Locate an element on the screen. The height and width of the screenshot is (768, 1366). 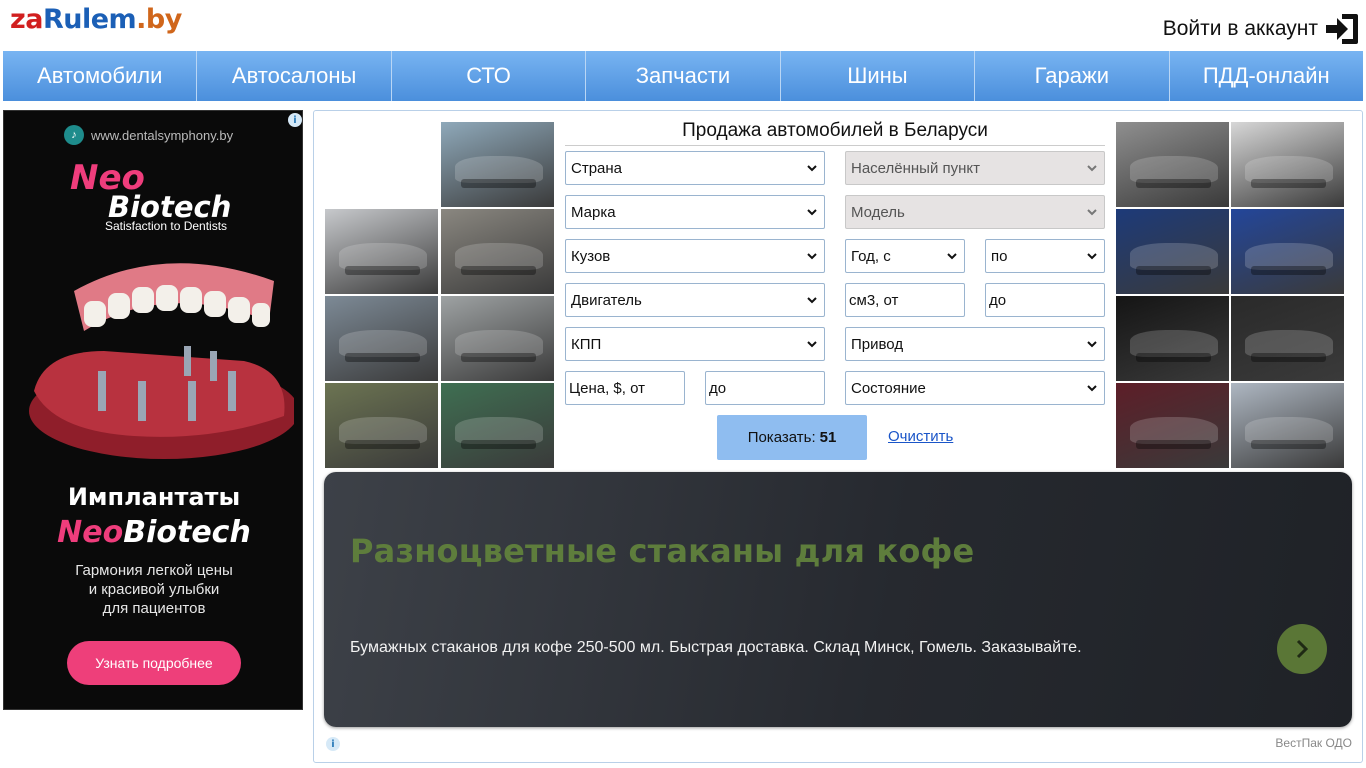
body-select: Кузов is located at coordinates (695, 256).